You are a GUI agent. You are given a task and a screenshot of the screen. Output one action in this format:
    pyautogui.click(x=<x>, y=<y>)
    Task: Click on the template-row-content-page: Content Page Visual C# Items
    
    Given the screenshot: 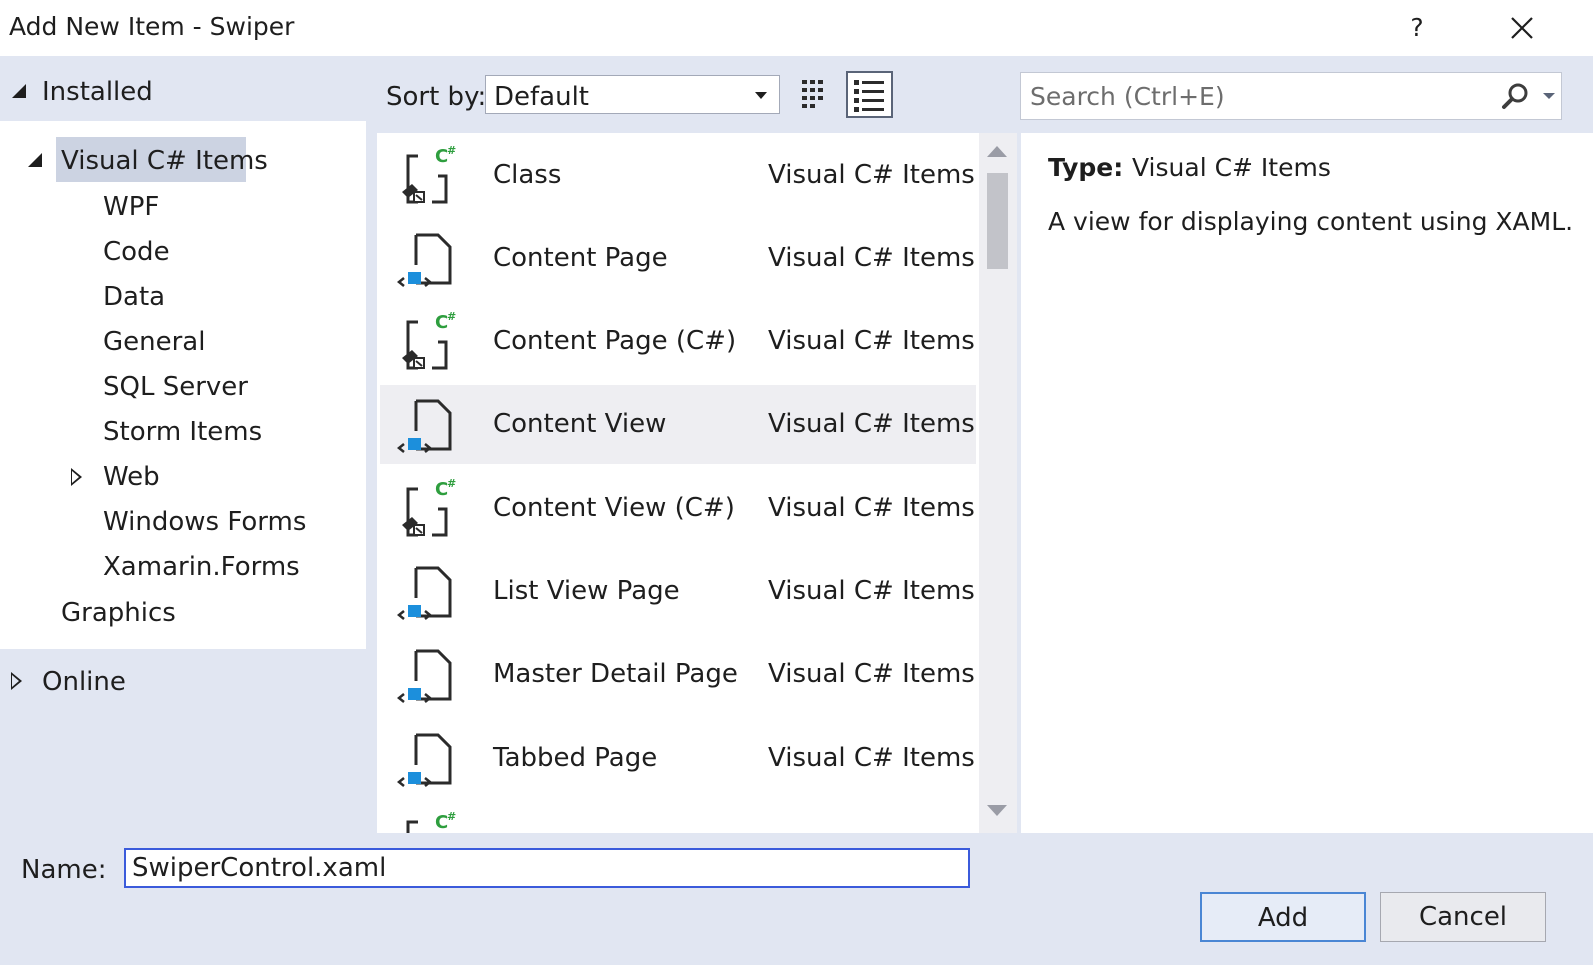 What is the action you would take?
    pyautogui.click(x=678, y=258)
    